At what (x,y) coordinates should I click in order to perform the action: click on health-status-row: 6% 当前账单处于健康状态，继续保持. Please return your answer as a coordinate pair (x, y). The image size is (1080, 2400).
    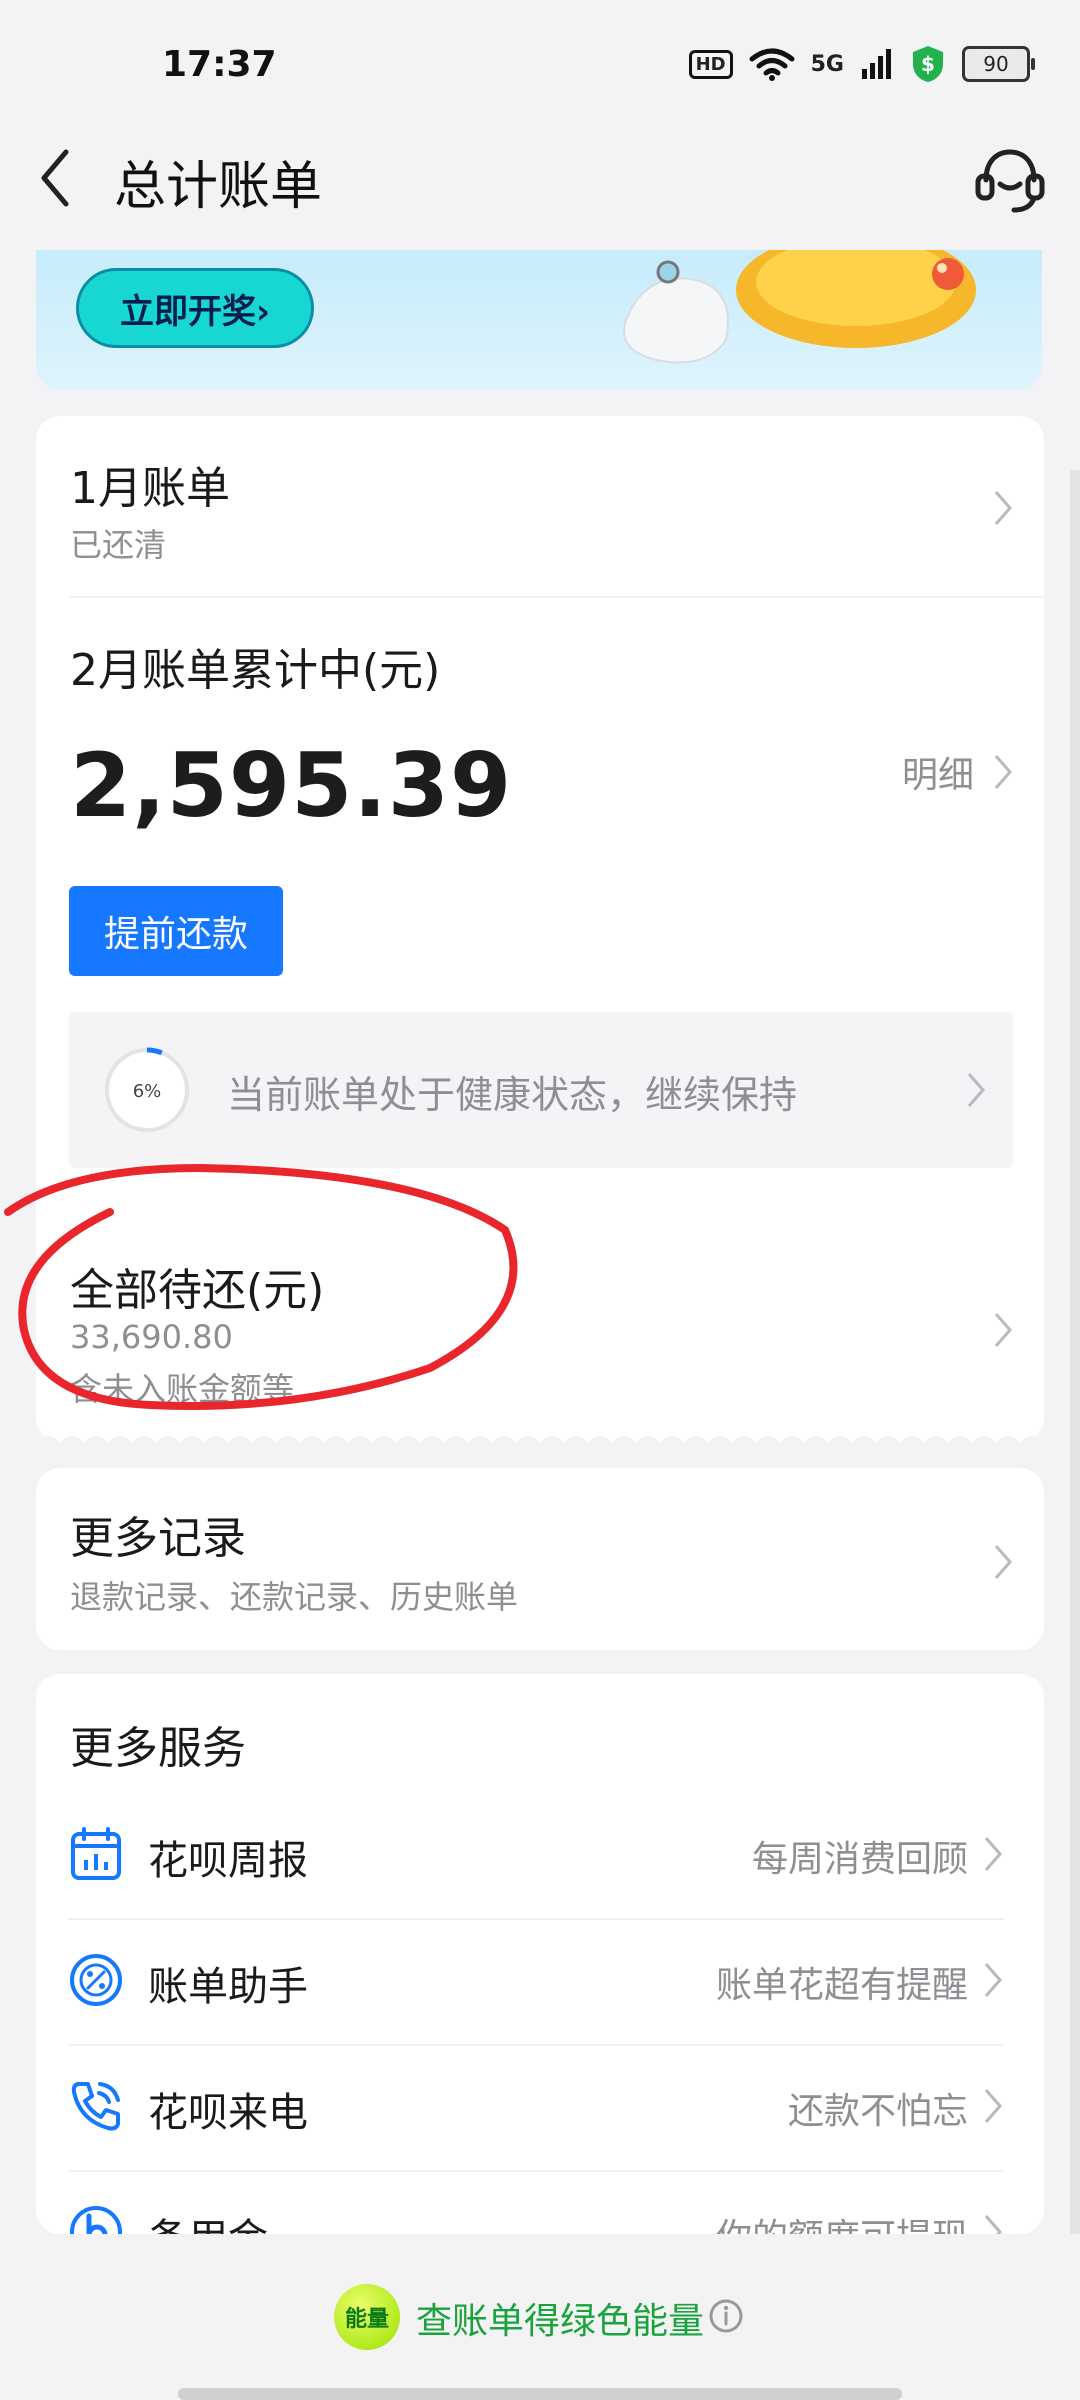
    Looking at the image, I should click on (541, 1090).